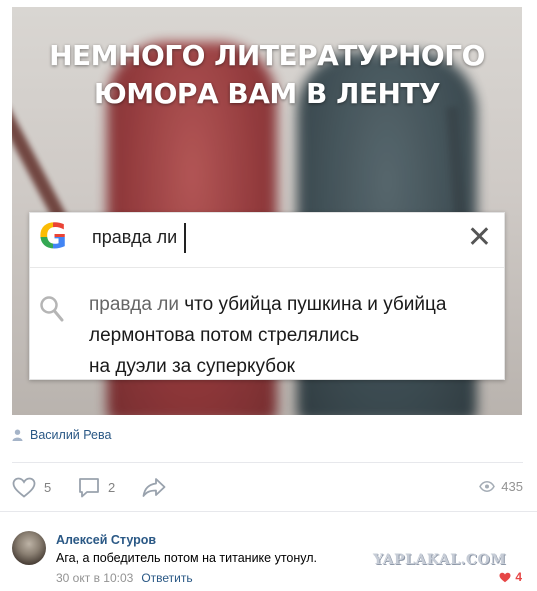  What do you see at coordinates (134, 304) in the screenshot?
I see `suggestion-prefix: правда ли` at bounding box center [134, 304].